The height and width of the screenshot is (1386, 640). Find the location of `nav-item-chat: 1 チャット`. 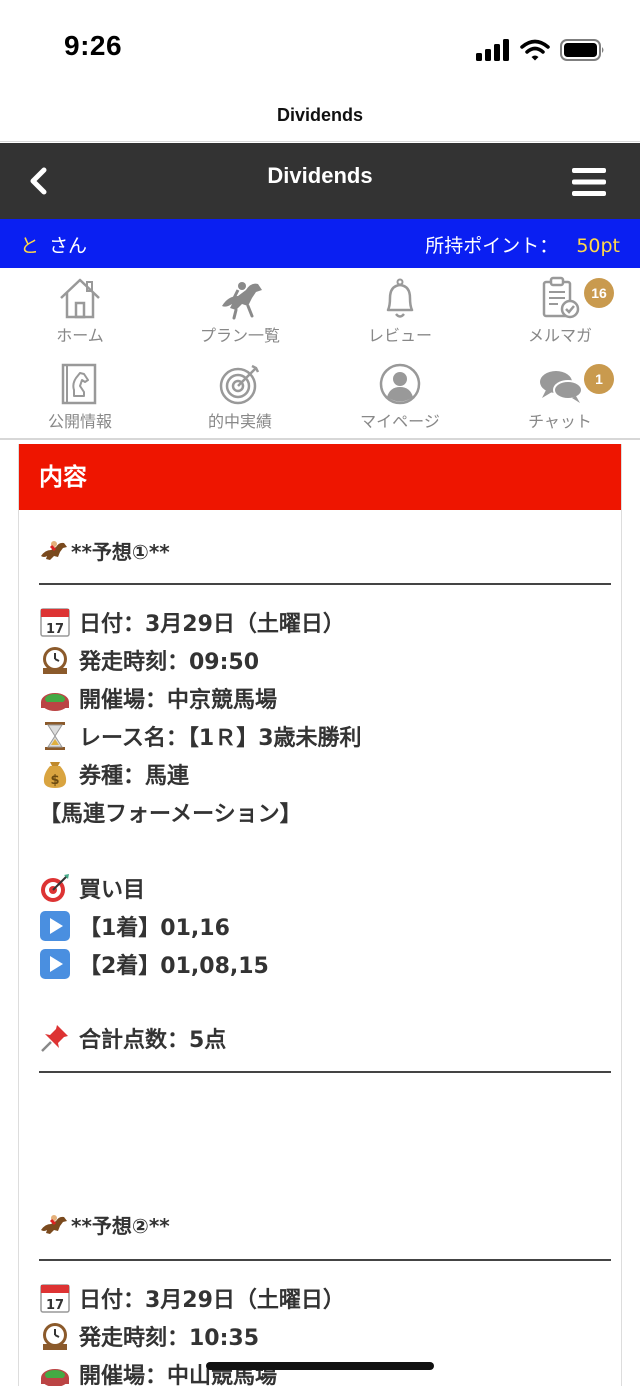

nav-item-chat: 1 チャット is located at coordinates (560, 397).